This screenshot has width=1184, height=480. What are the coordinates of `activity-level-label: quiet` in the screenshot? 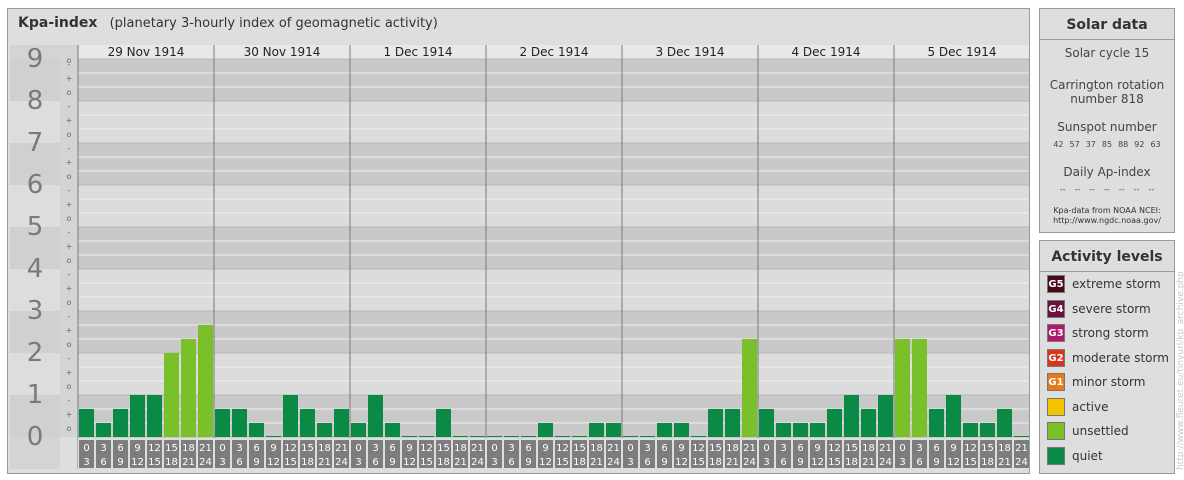 It's located at (1087, 455).